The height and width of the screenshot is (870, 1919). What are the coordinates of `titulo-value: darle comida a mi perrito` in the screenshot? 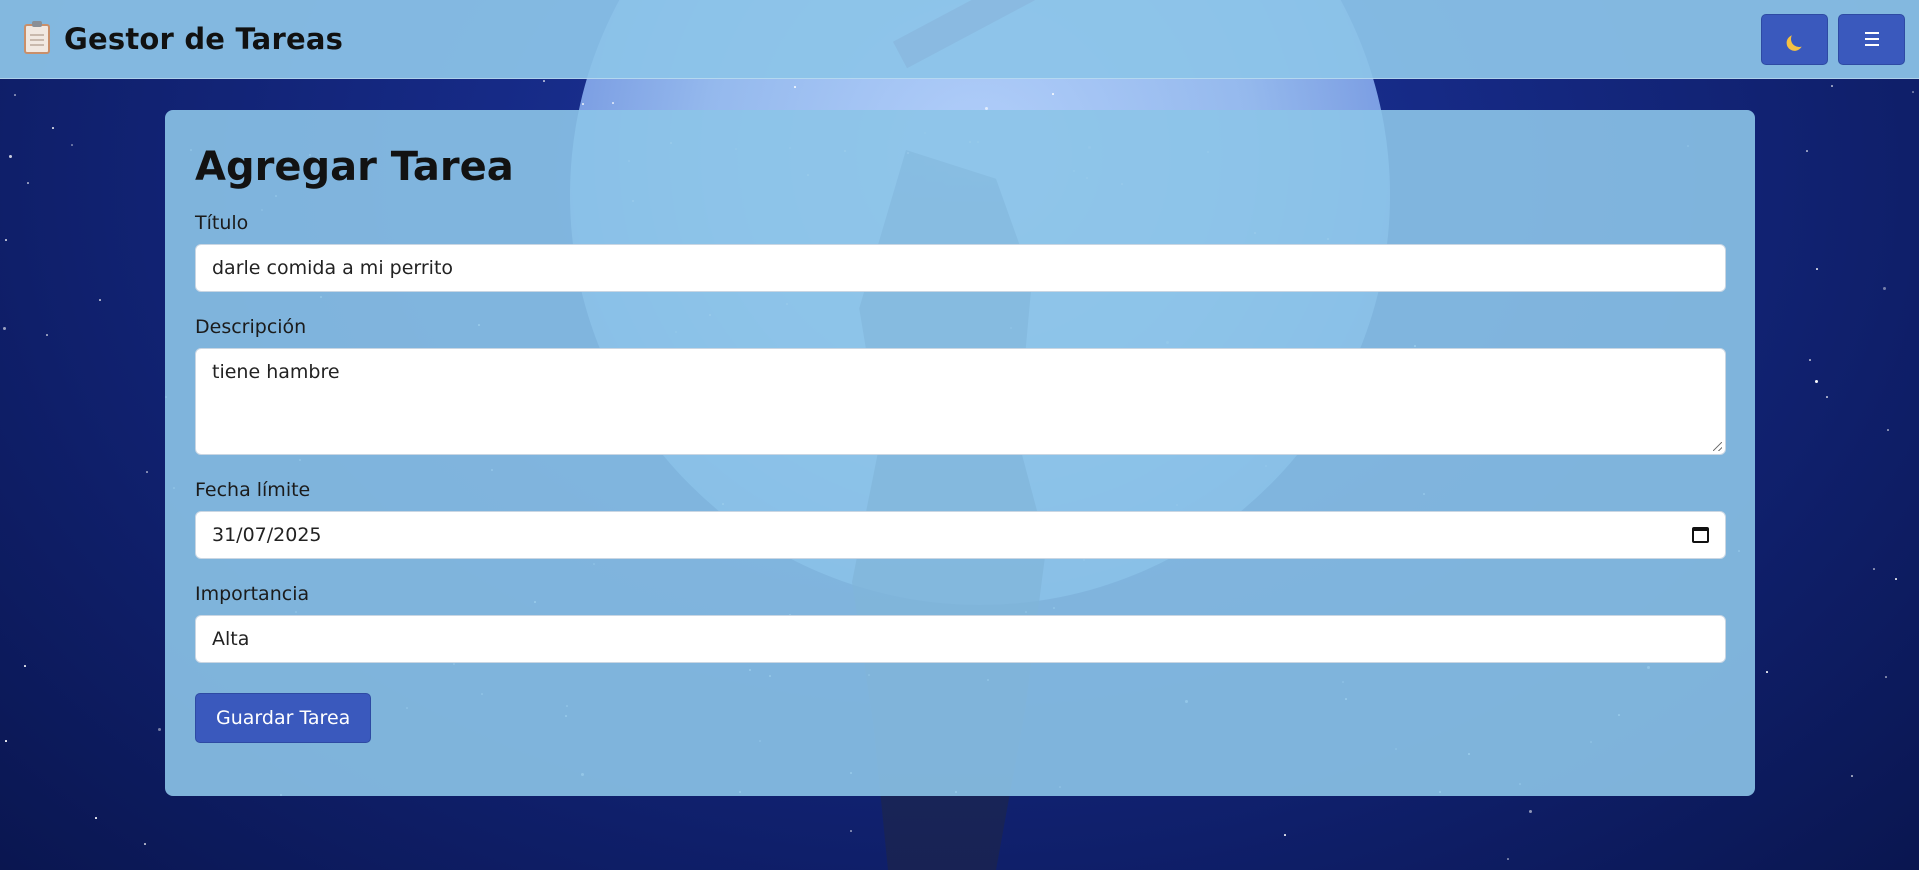 It's located at (333, 268).